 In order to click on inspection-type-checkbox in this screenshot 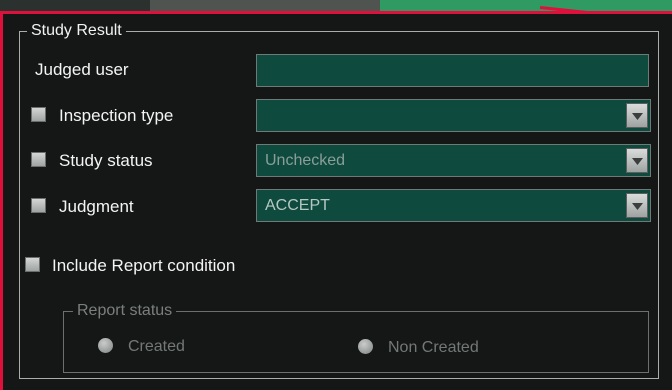, I will do `click(38, 114)`.